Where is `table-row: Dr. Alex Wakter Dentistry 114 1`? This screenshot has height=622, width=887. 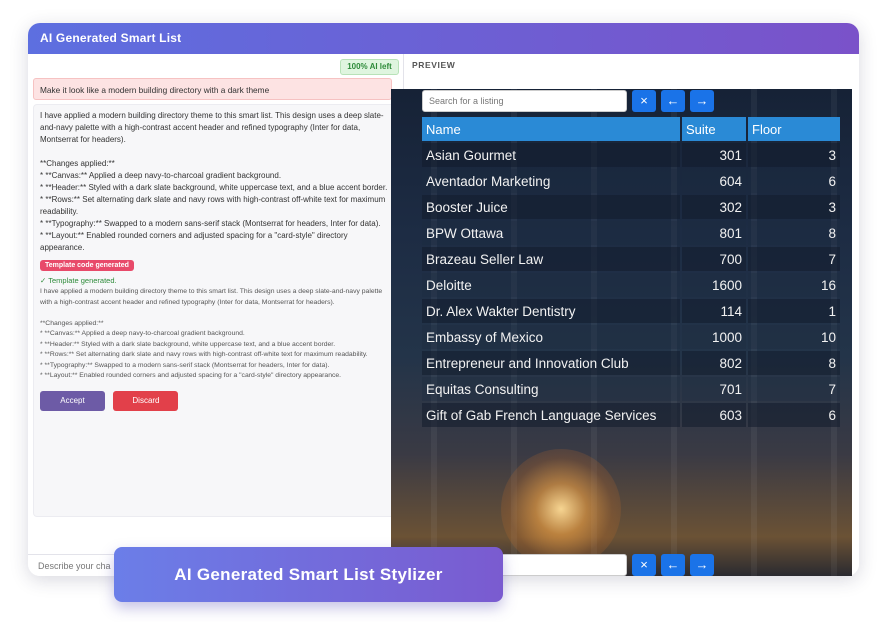 table-row: Dr. Alex Wakter Dentistry 114 1 is located at coordinates (631, 311).